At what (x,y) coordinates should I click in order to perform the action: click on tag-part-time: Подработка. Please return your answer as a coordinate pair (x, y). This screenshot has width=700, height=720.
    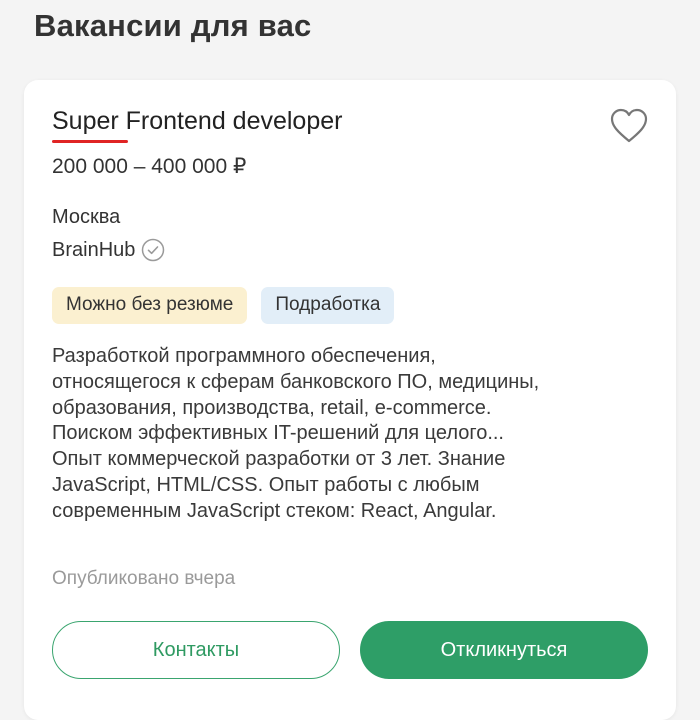
    Looking at the image, I should click on (328, 305).